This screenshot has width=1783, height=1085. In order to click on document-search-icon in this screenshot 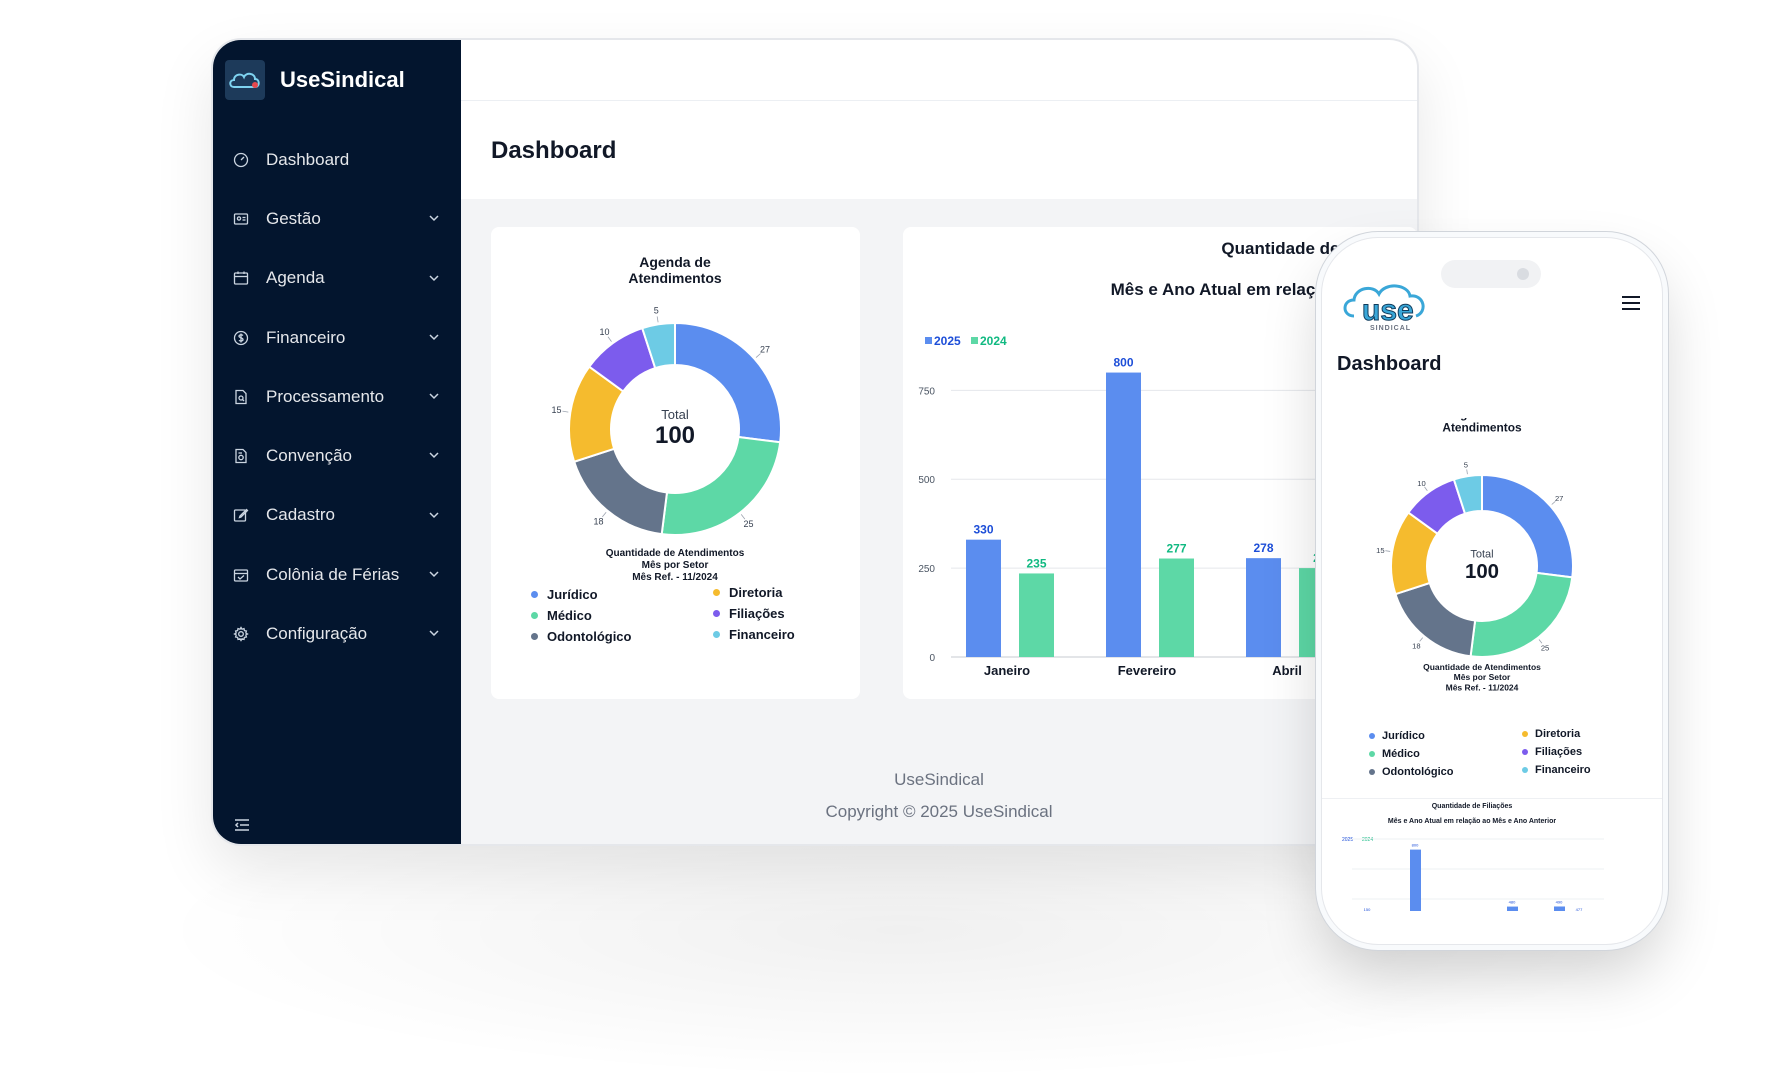, I will do `click(241, 397)`.